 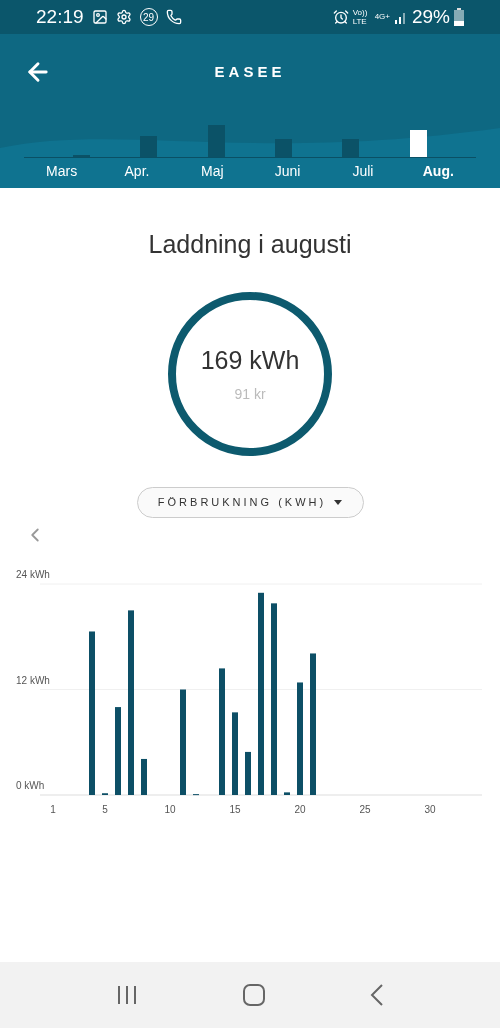 I want to click on summary-heading: Laddning i augusti, so click(x=250, y=244).